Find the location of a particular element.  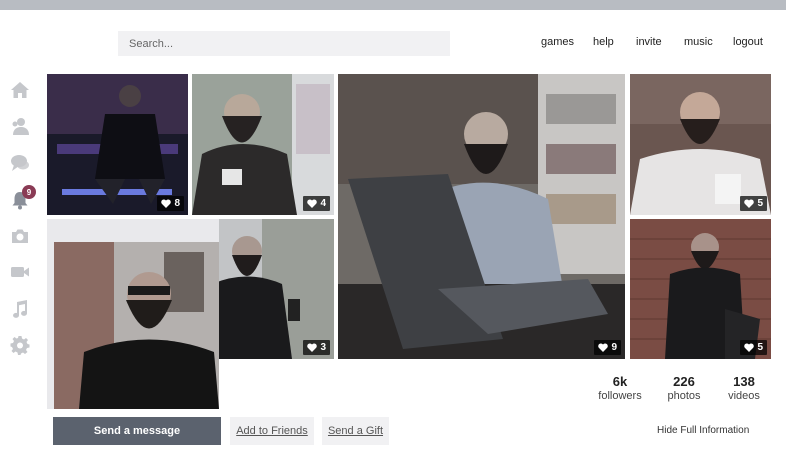

photo-2-image is located at coordinates (263, 144).